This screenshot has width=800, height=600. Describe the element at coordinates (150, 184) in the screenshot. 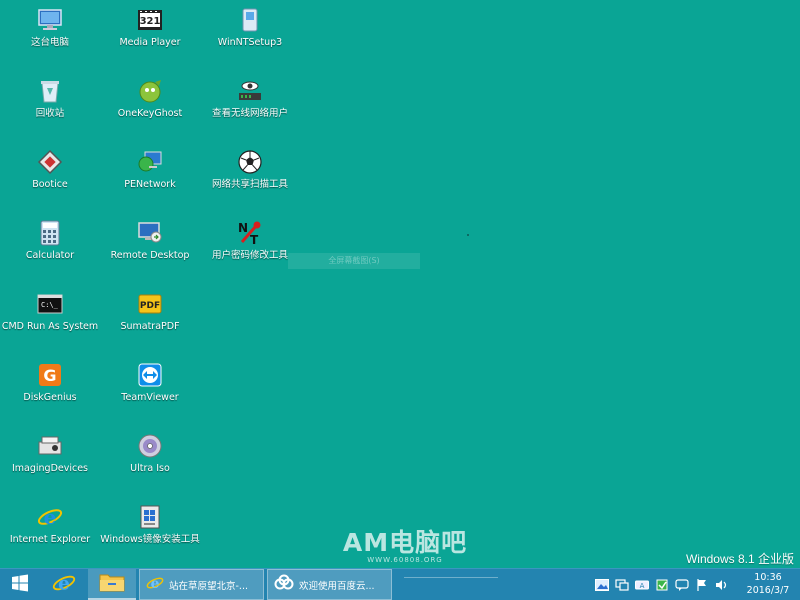

I see `icon-label: PENetwork` at that location.